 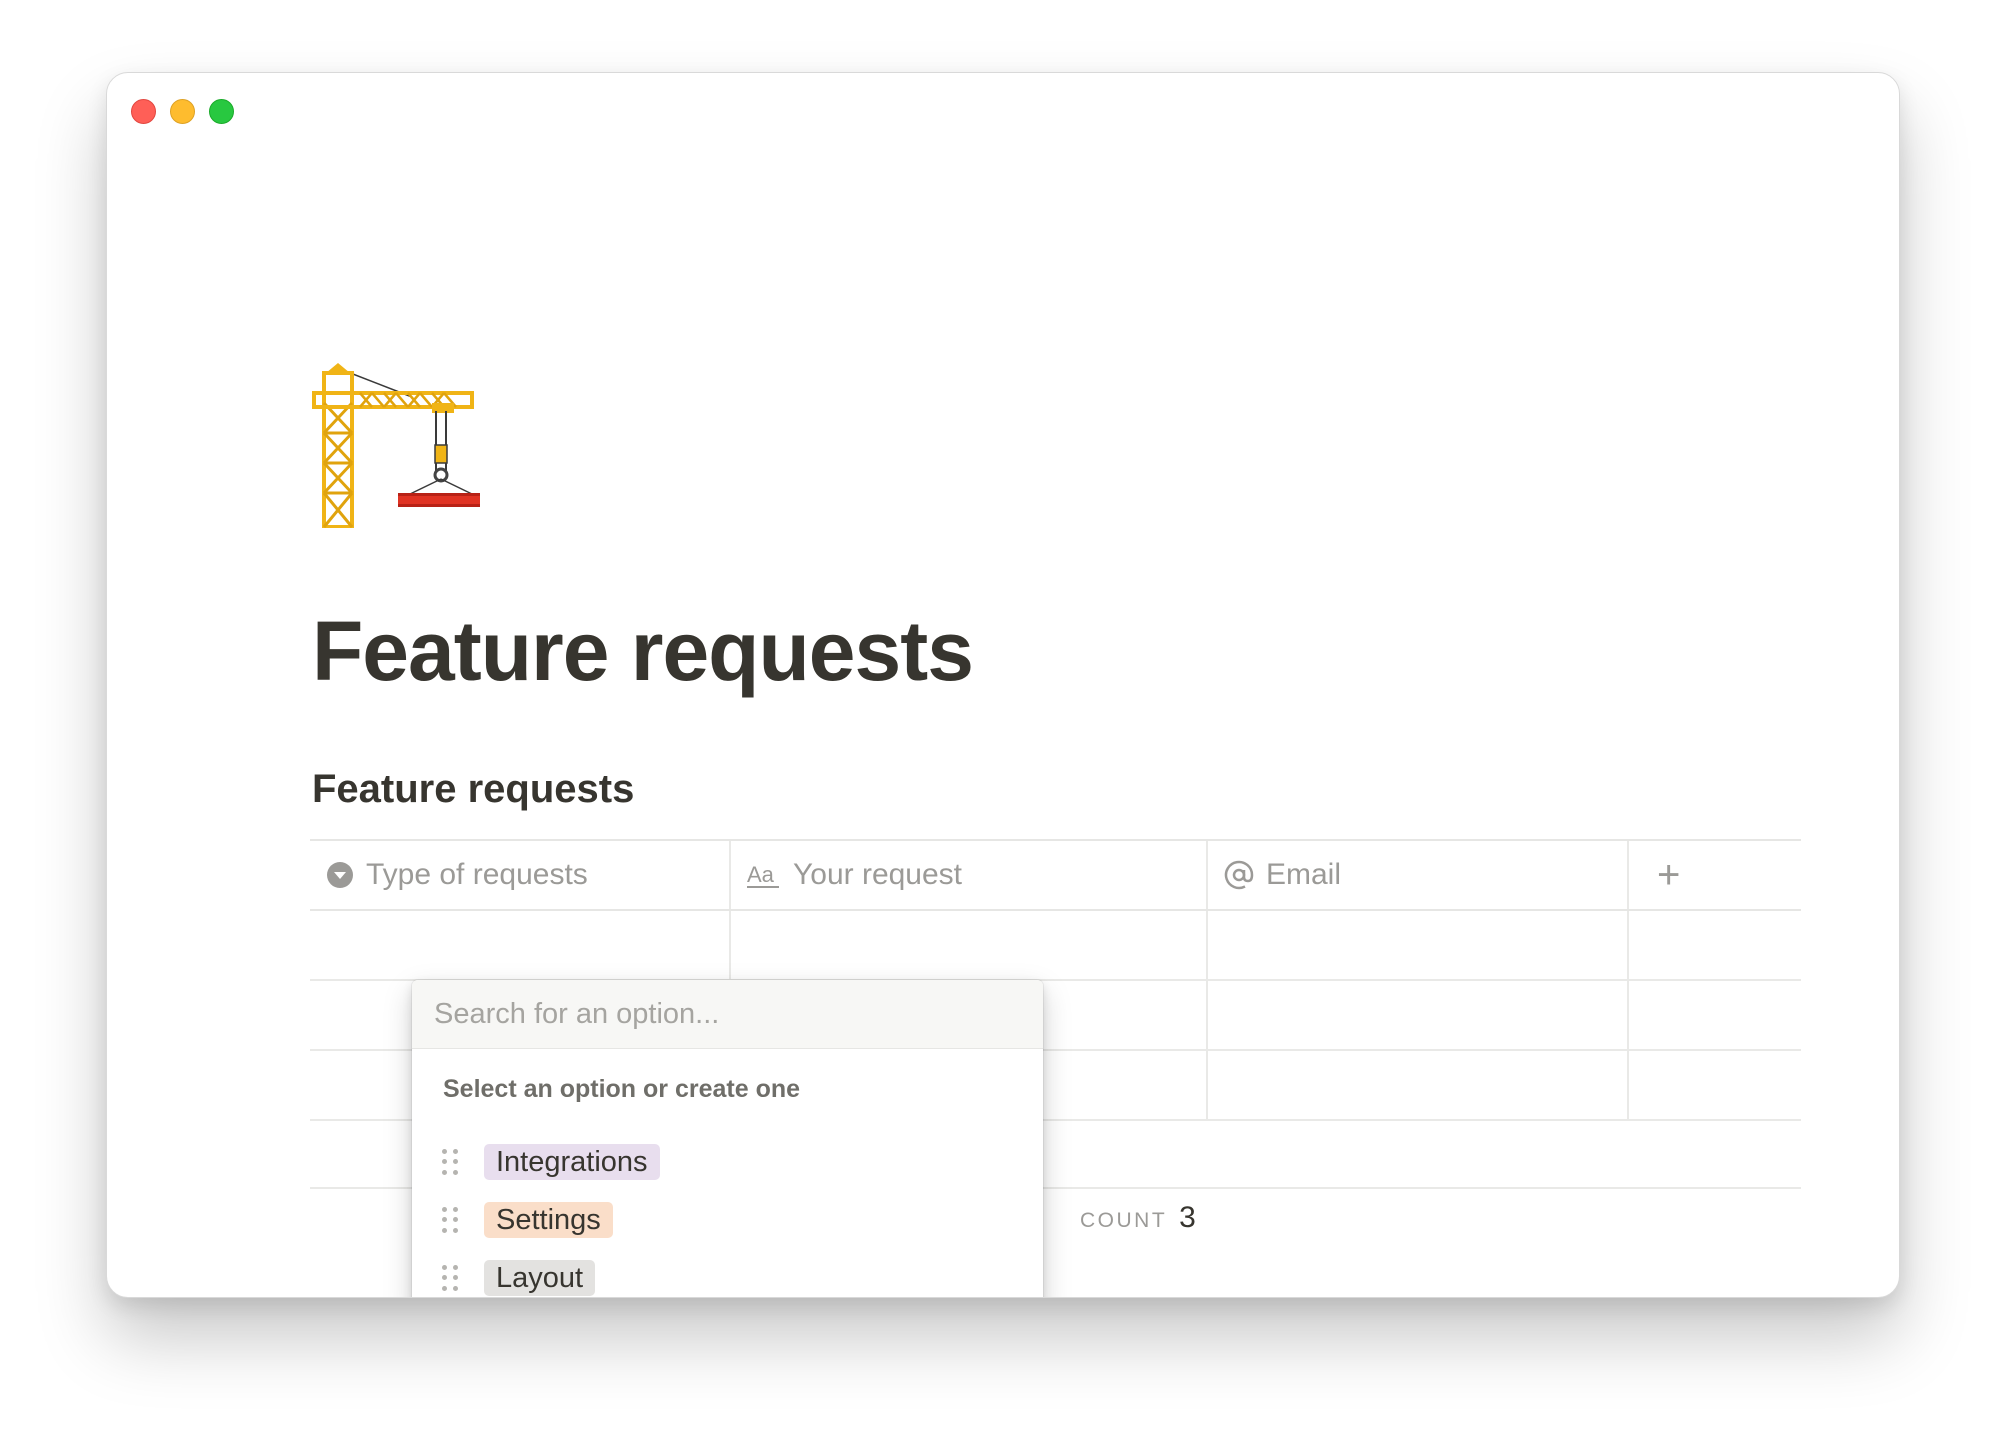 I want to click on add-column-button: +, so click(x=1715, y=875).